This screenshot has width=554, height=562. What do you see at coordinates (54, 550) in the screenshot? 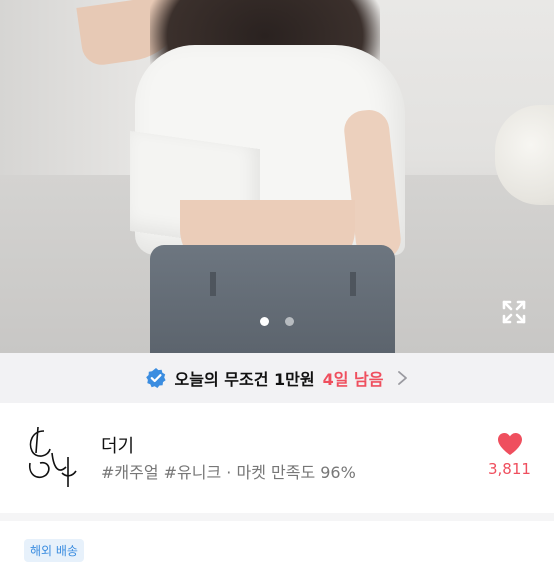
I see `shipping-badge: 해외 배송` at bounding box center [54, 550].